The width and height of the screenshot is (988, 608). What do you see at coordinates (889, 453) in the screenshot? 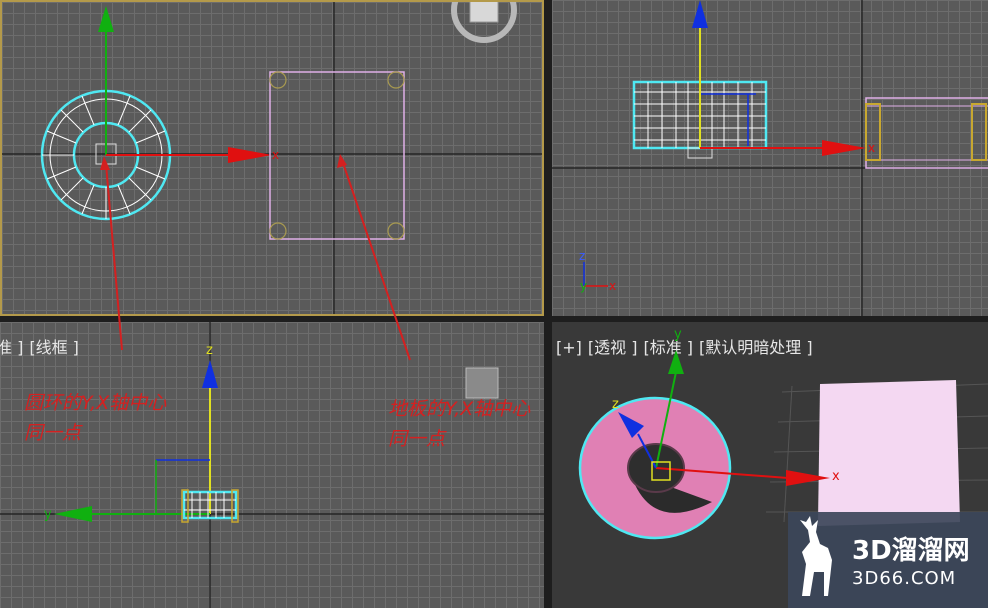
I see `plane-perspective` at bounding box center [889, 453].